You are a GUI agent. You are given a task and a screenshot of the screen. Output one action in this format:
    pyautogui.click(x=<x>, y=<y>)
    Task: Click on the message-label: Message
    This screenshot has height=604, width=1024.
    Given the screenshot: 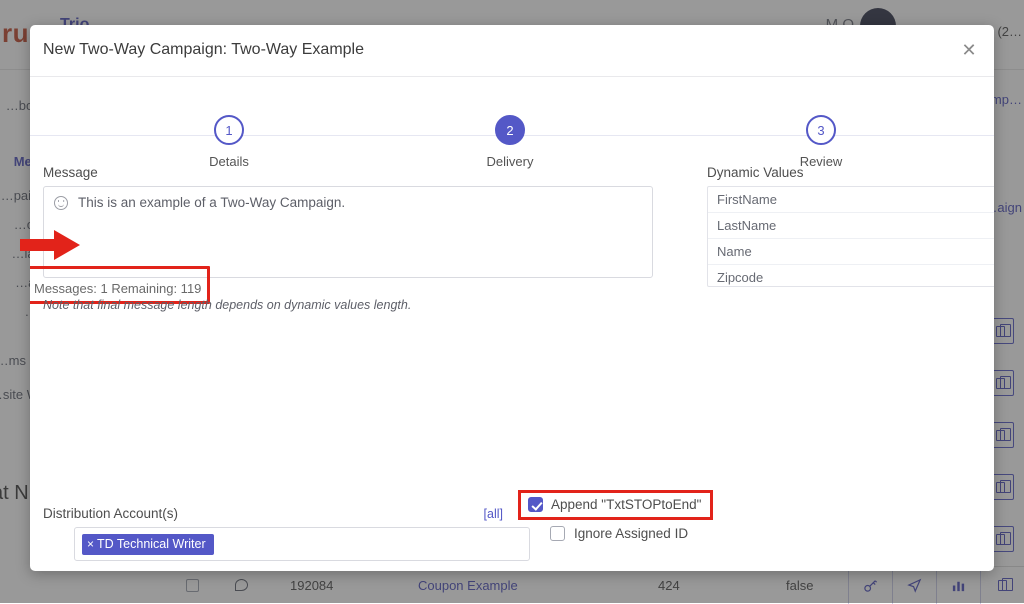 What is the action you would take?
    pyautogui.click(x=70, y=172)
    